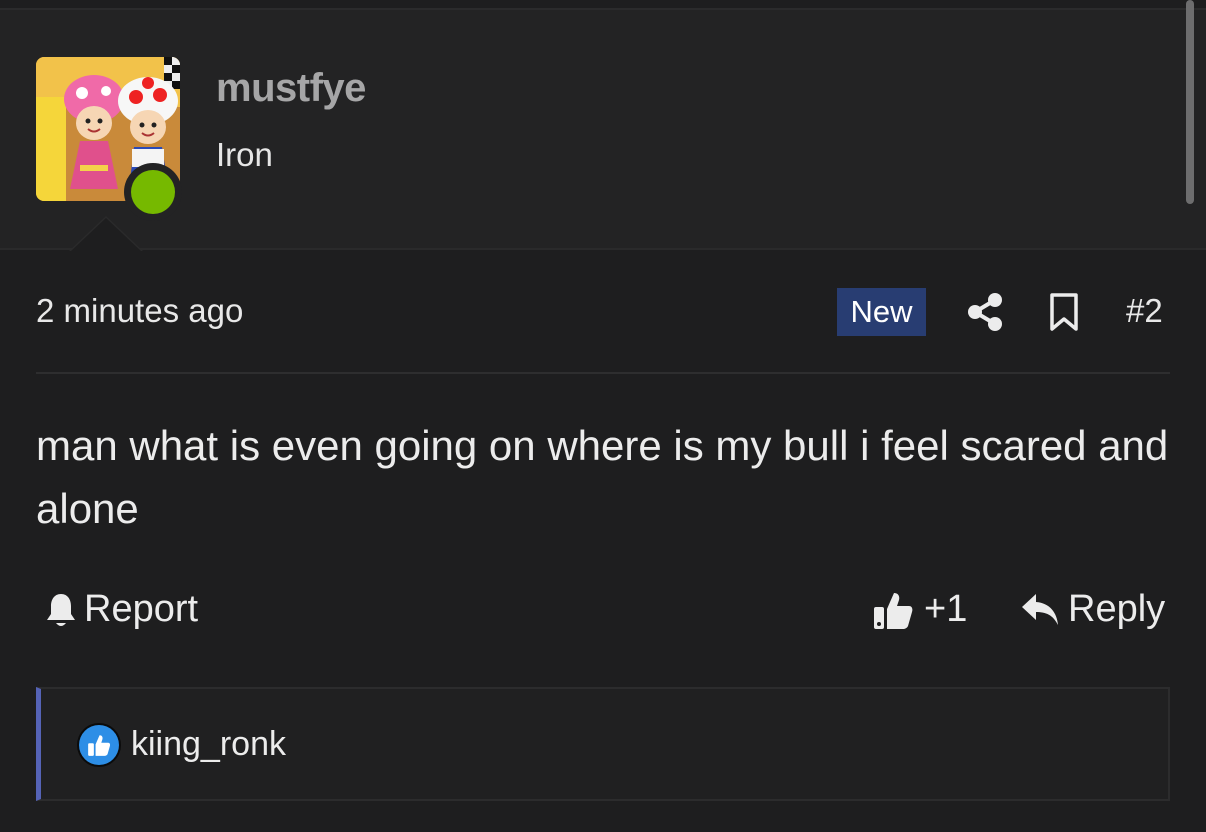  Describe the element at coordinates (99, 745) in the screenshot. I see `like-reaction-icon` at that location.